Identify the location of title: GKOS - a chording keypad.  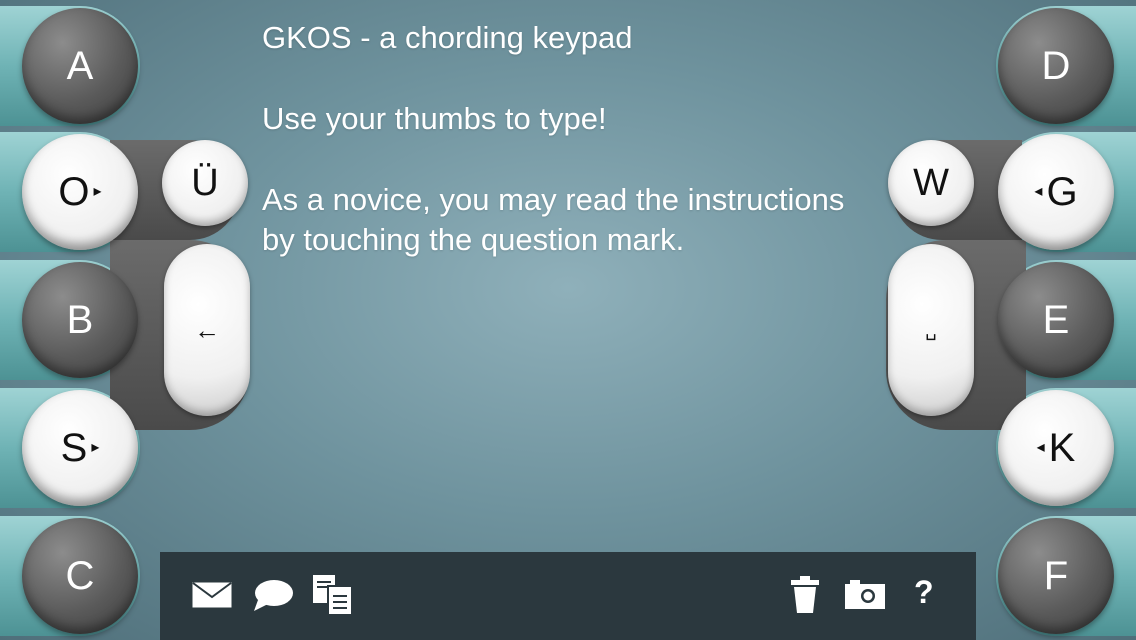
(447, 37).